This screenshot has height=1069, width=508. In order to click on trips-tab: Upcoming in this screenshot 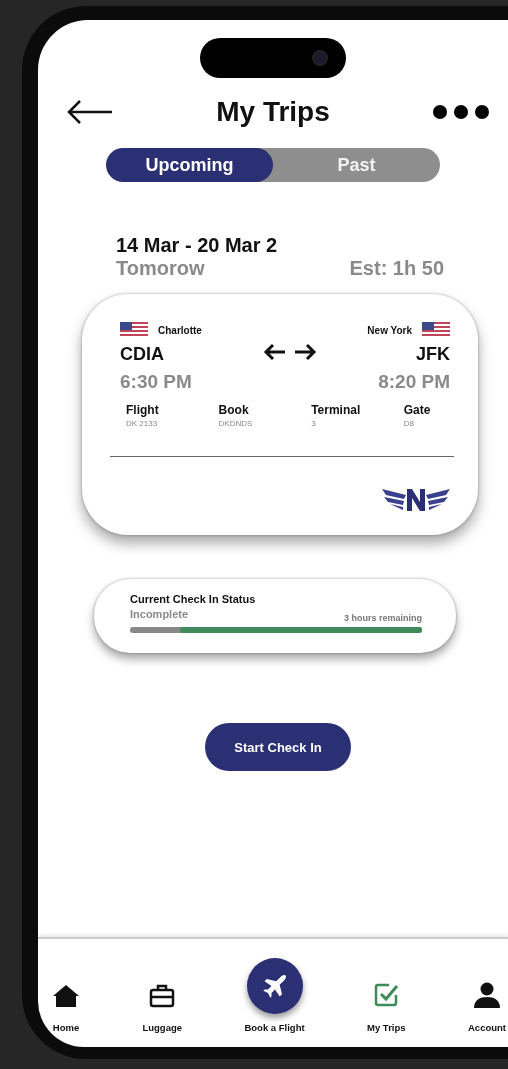, I will do `click(189, 165)`.